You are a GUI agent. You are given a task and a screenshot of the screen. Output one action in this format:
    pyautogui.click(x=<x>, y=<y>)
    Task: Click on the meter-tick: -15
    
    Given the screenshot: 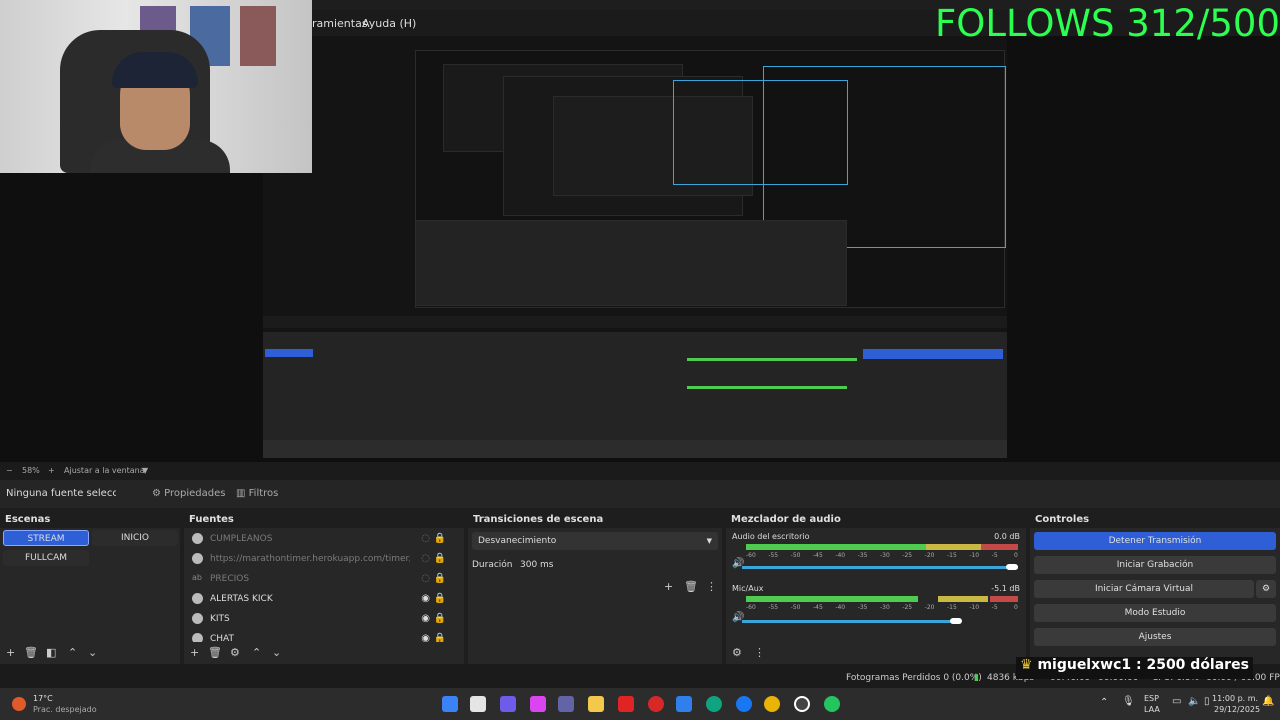 What is the action you would take?
    pyautogui.click(x=952, y=607)
    